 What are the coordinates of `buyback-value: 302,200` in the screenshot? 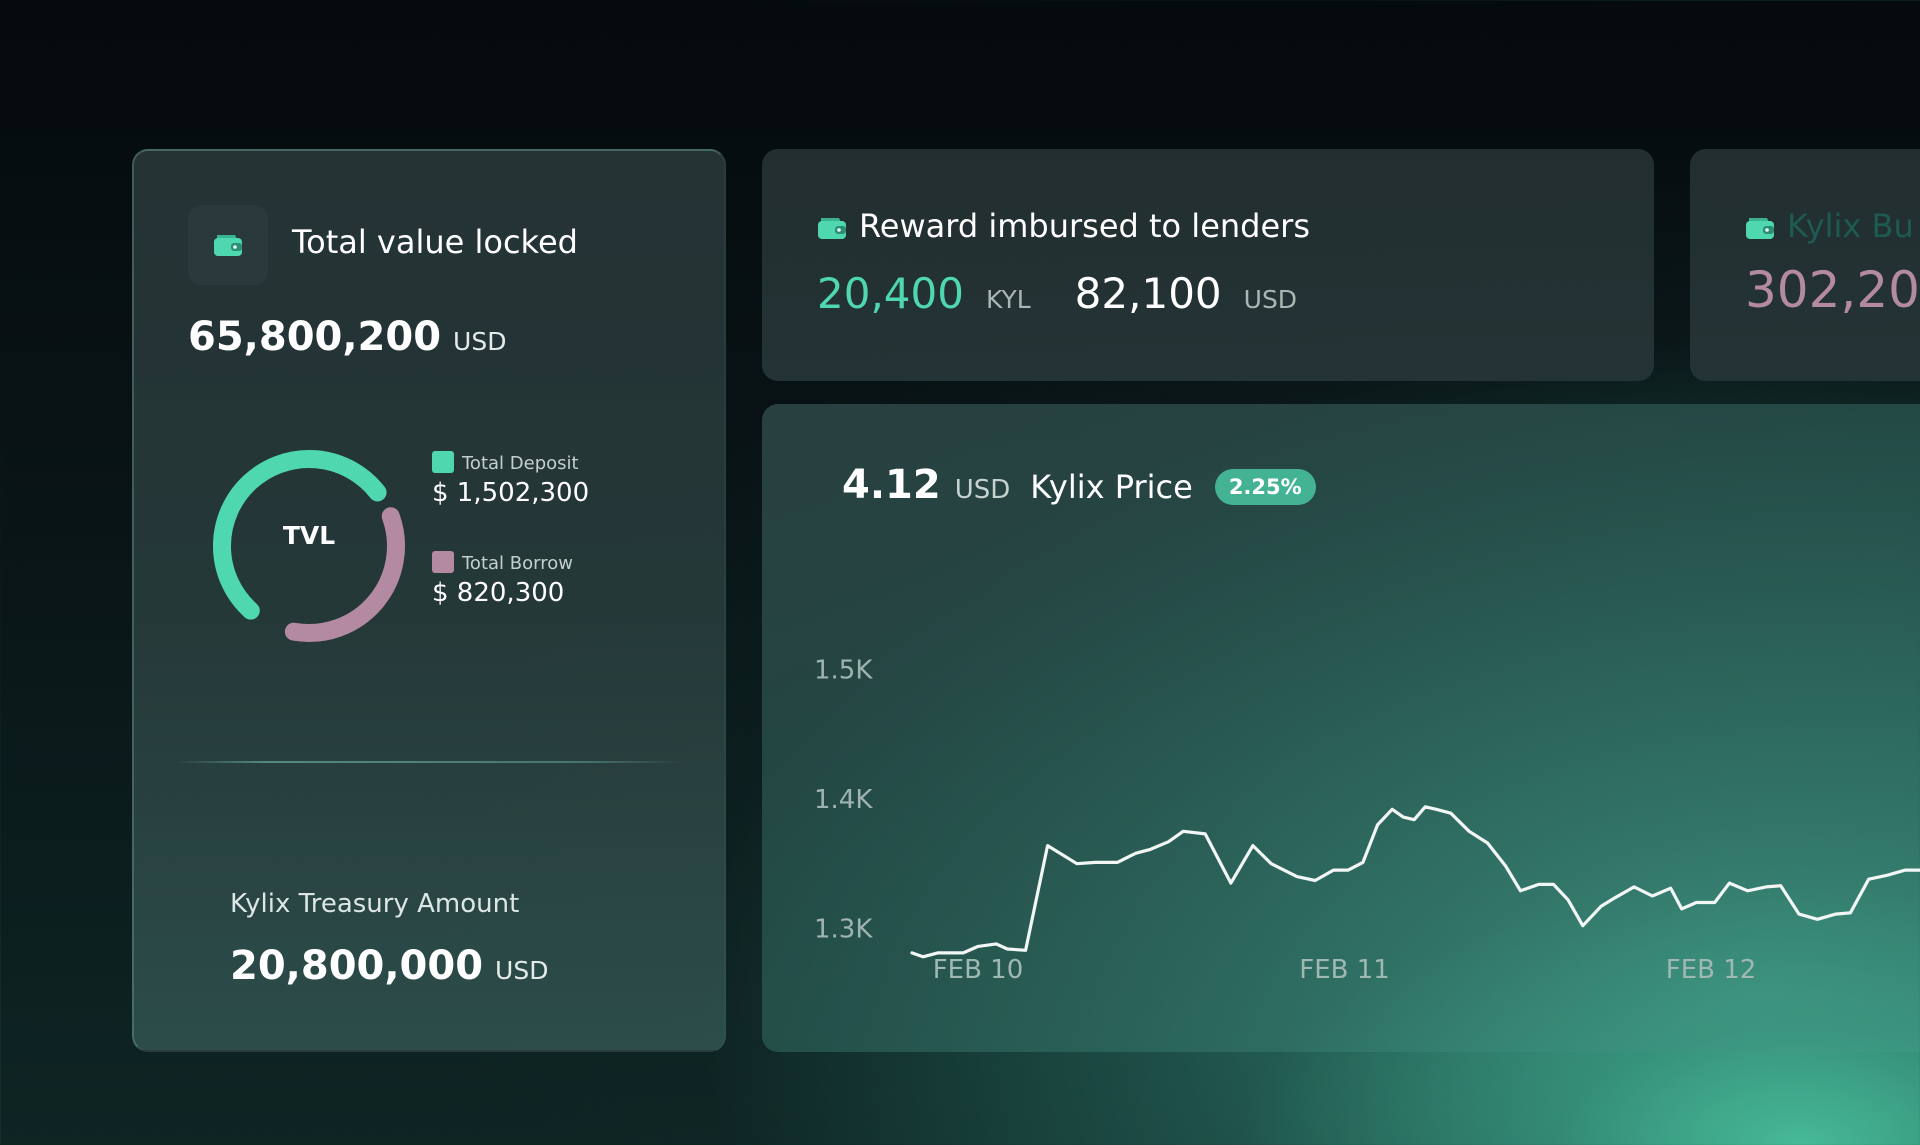 It's located at (1832, 290).